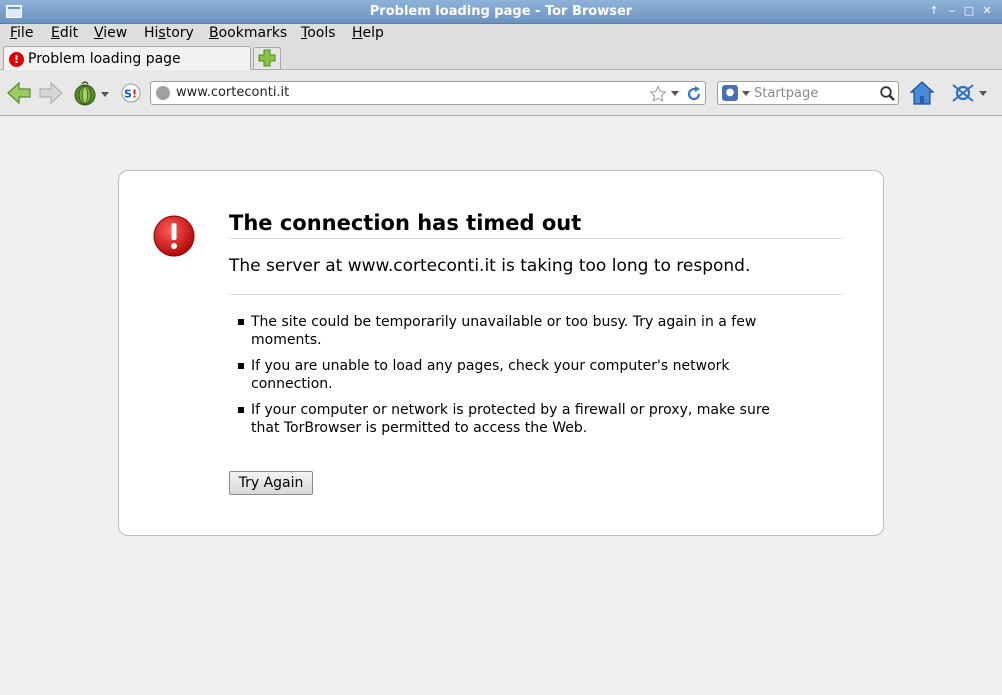  Describe the element at coordinates (694, 94) in the screenshot. I see `reload-icon` at that location.